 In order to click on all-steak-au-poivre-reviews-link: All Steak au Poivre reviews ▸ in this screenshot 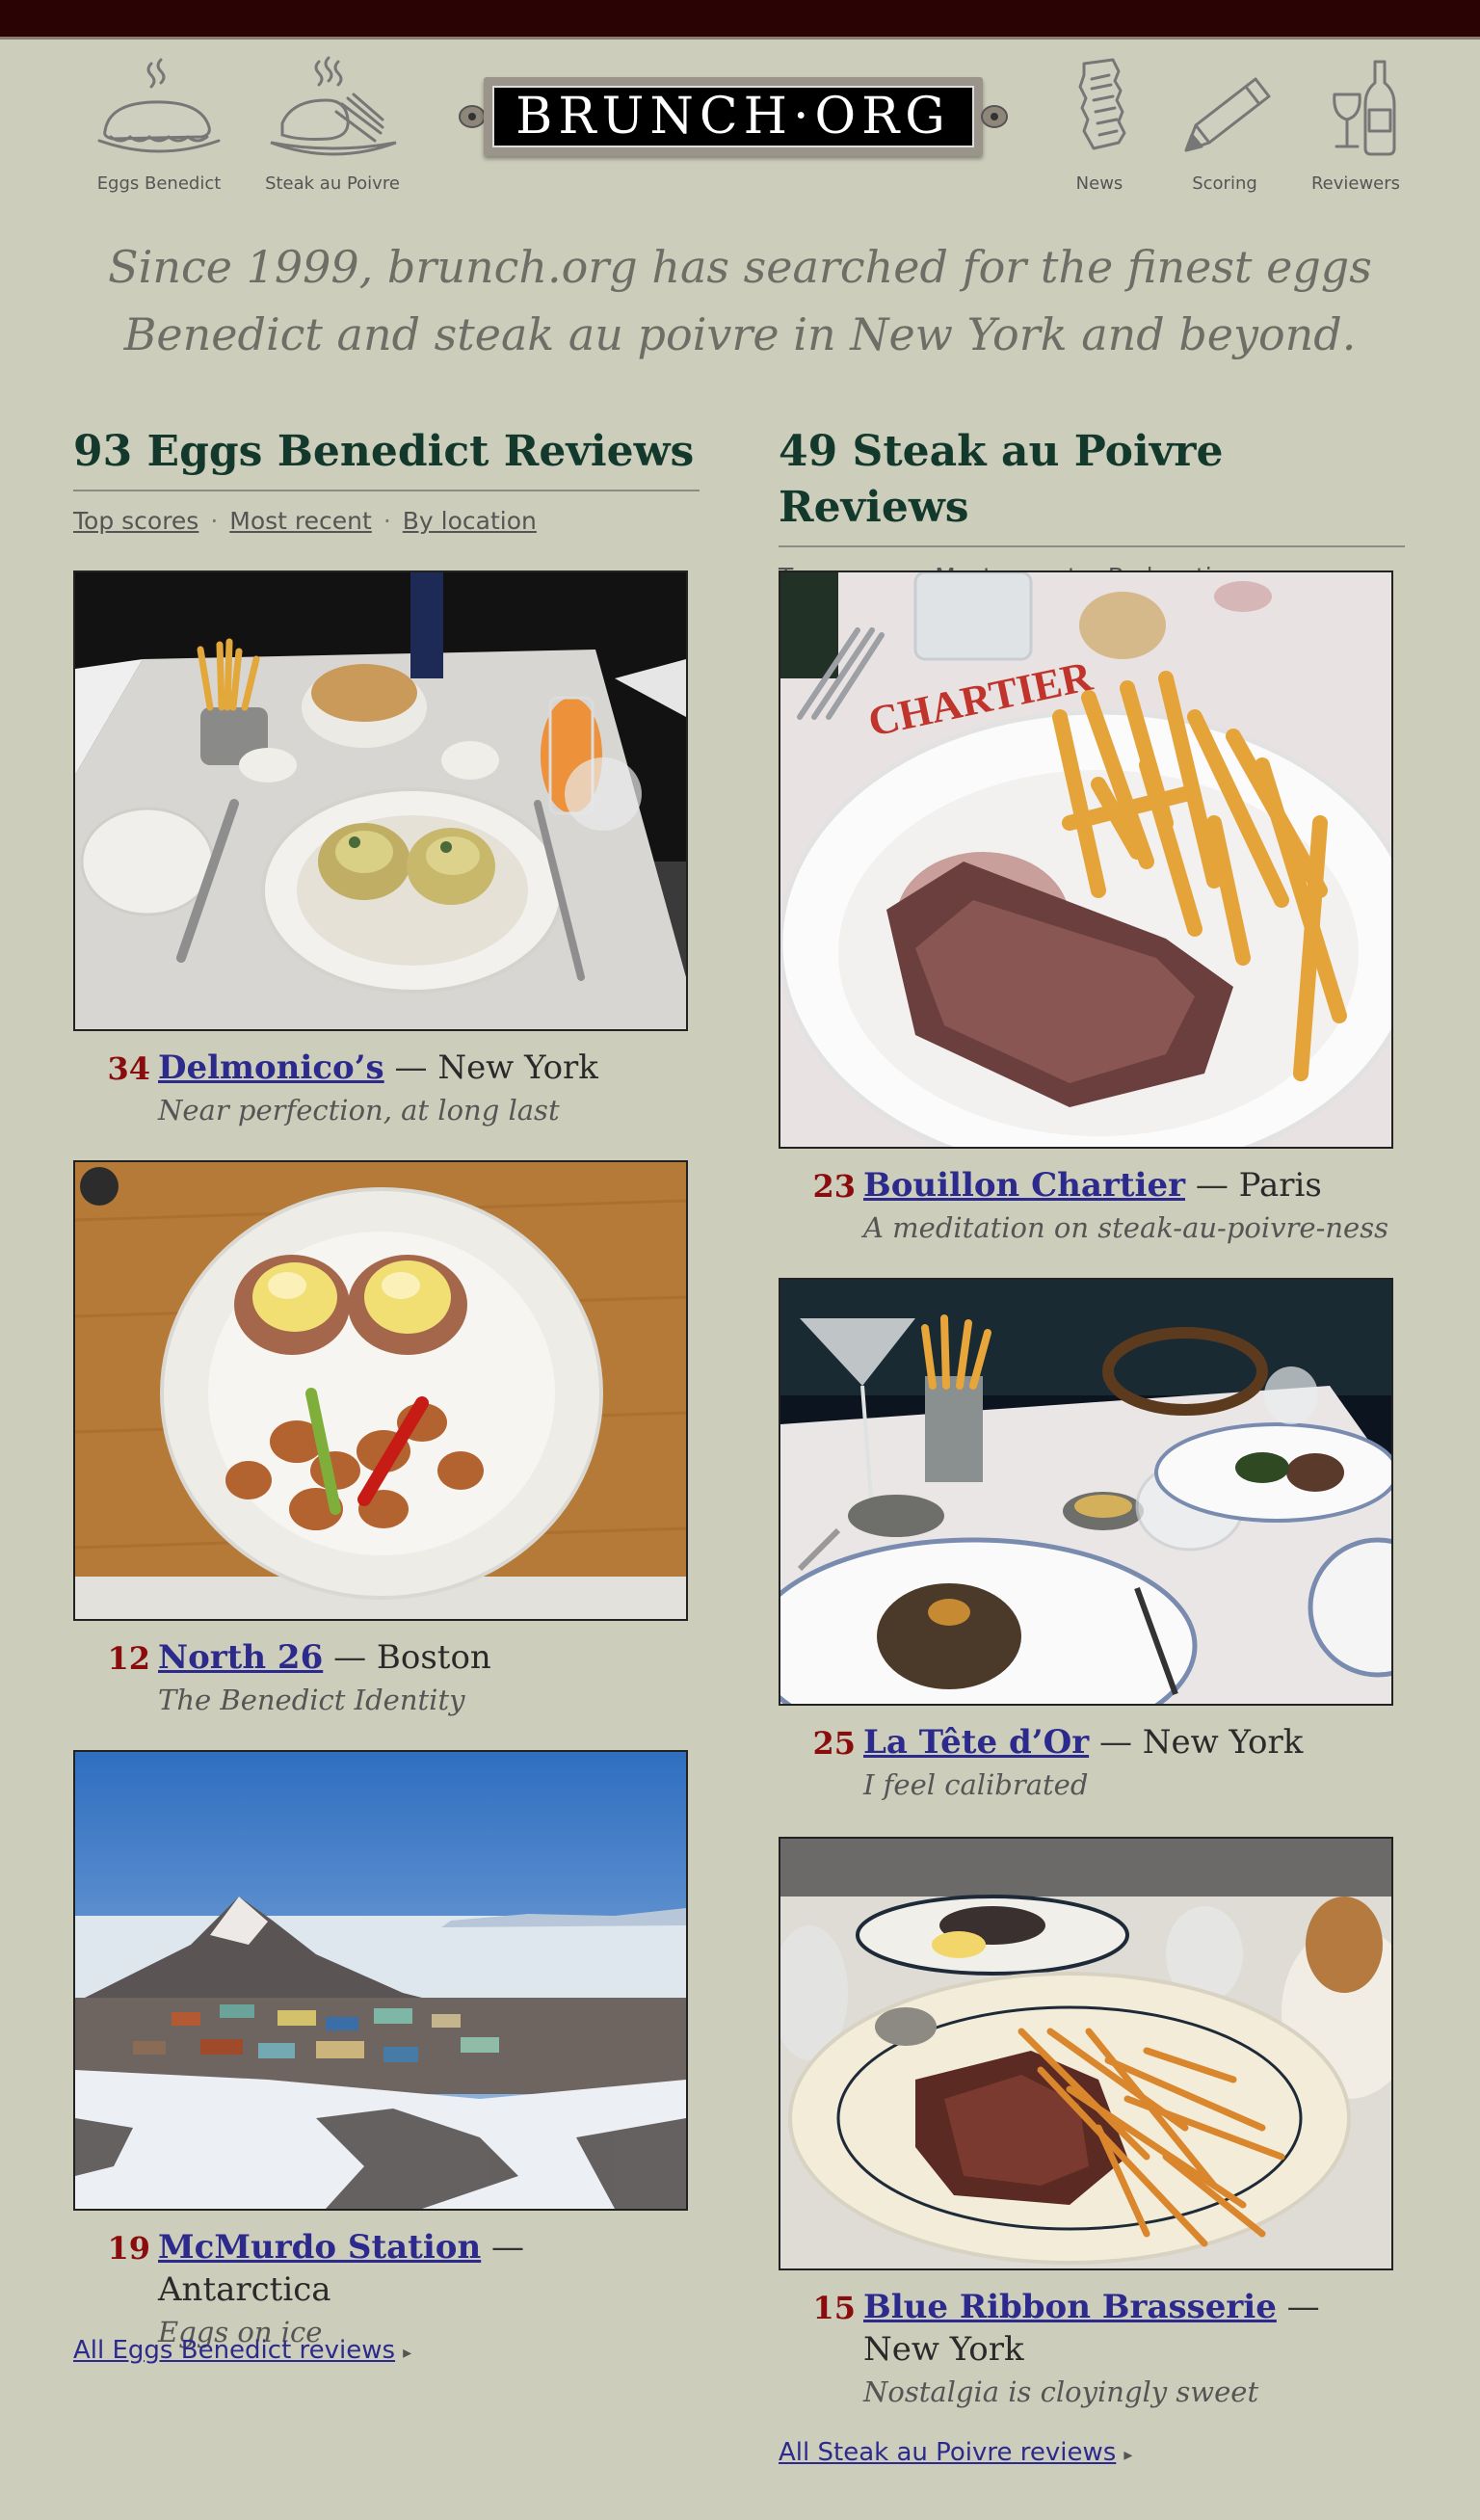, I will do `click(955, 2452)`.